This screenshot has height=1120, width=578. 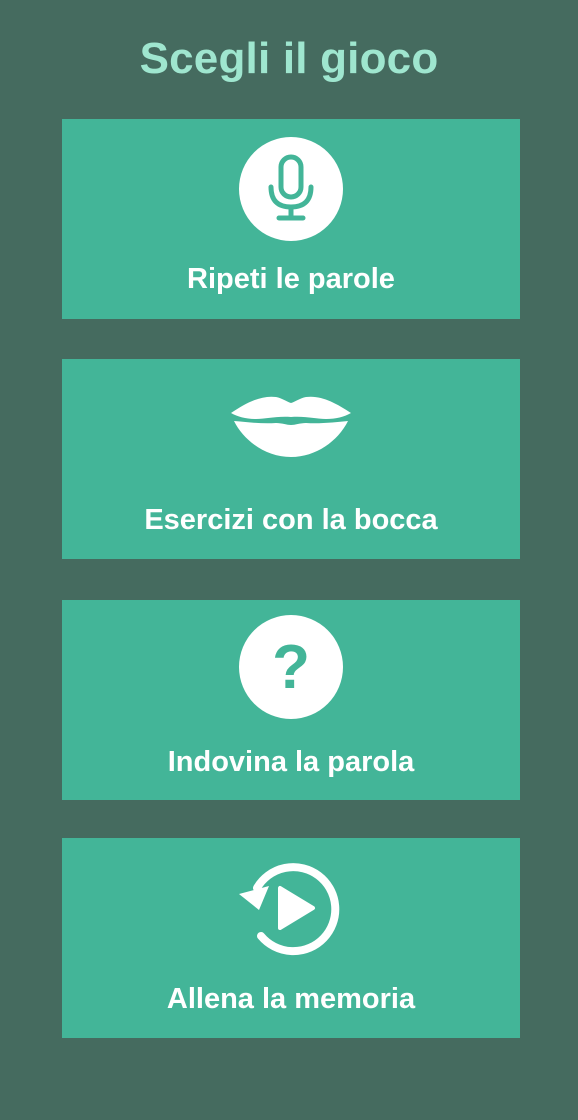 I want to click on game-label: Allena la memoria, so click(x=291, y=999).